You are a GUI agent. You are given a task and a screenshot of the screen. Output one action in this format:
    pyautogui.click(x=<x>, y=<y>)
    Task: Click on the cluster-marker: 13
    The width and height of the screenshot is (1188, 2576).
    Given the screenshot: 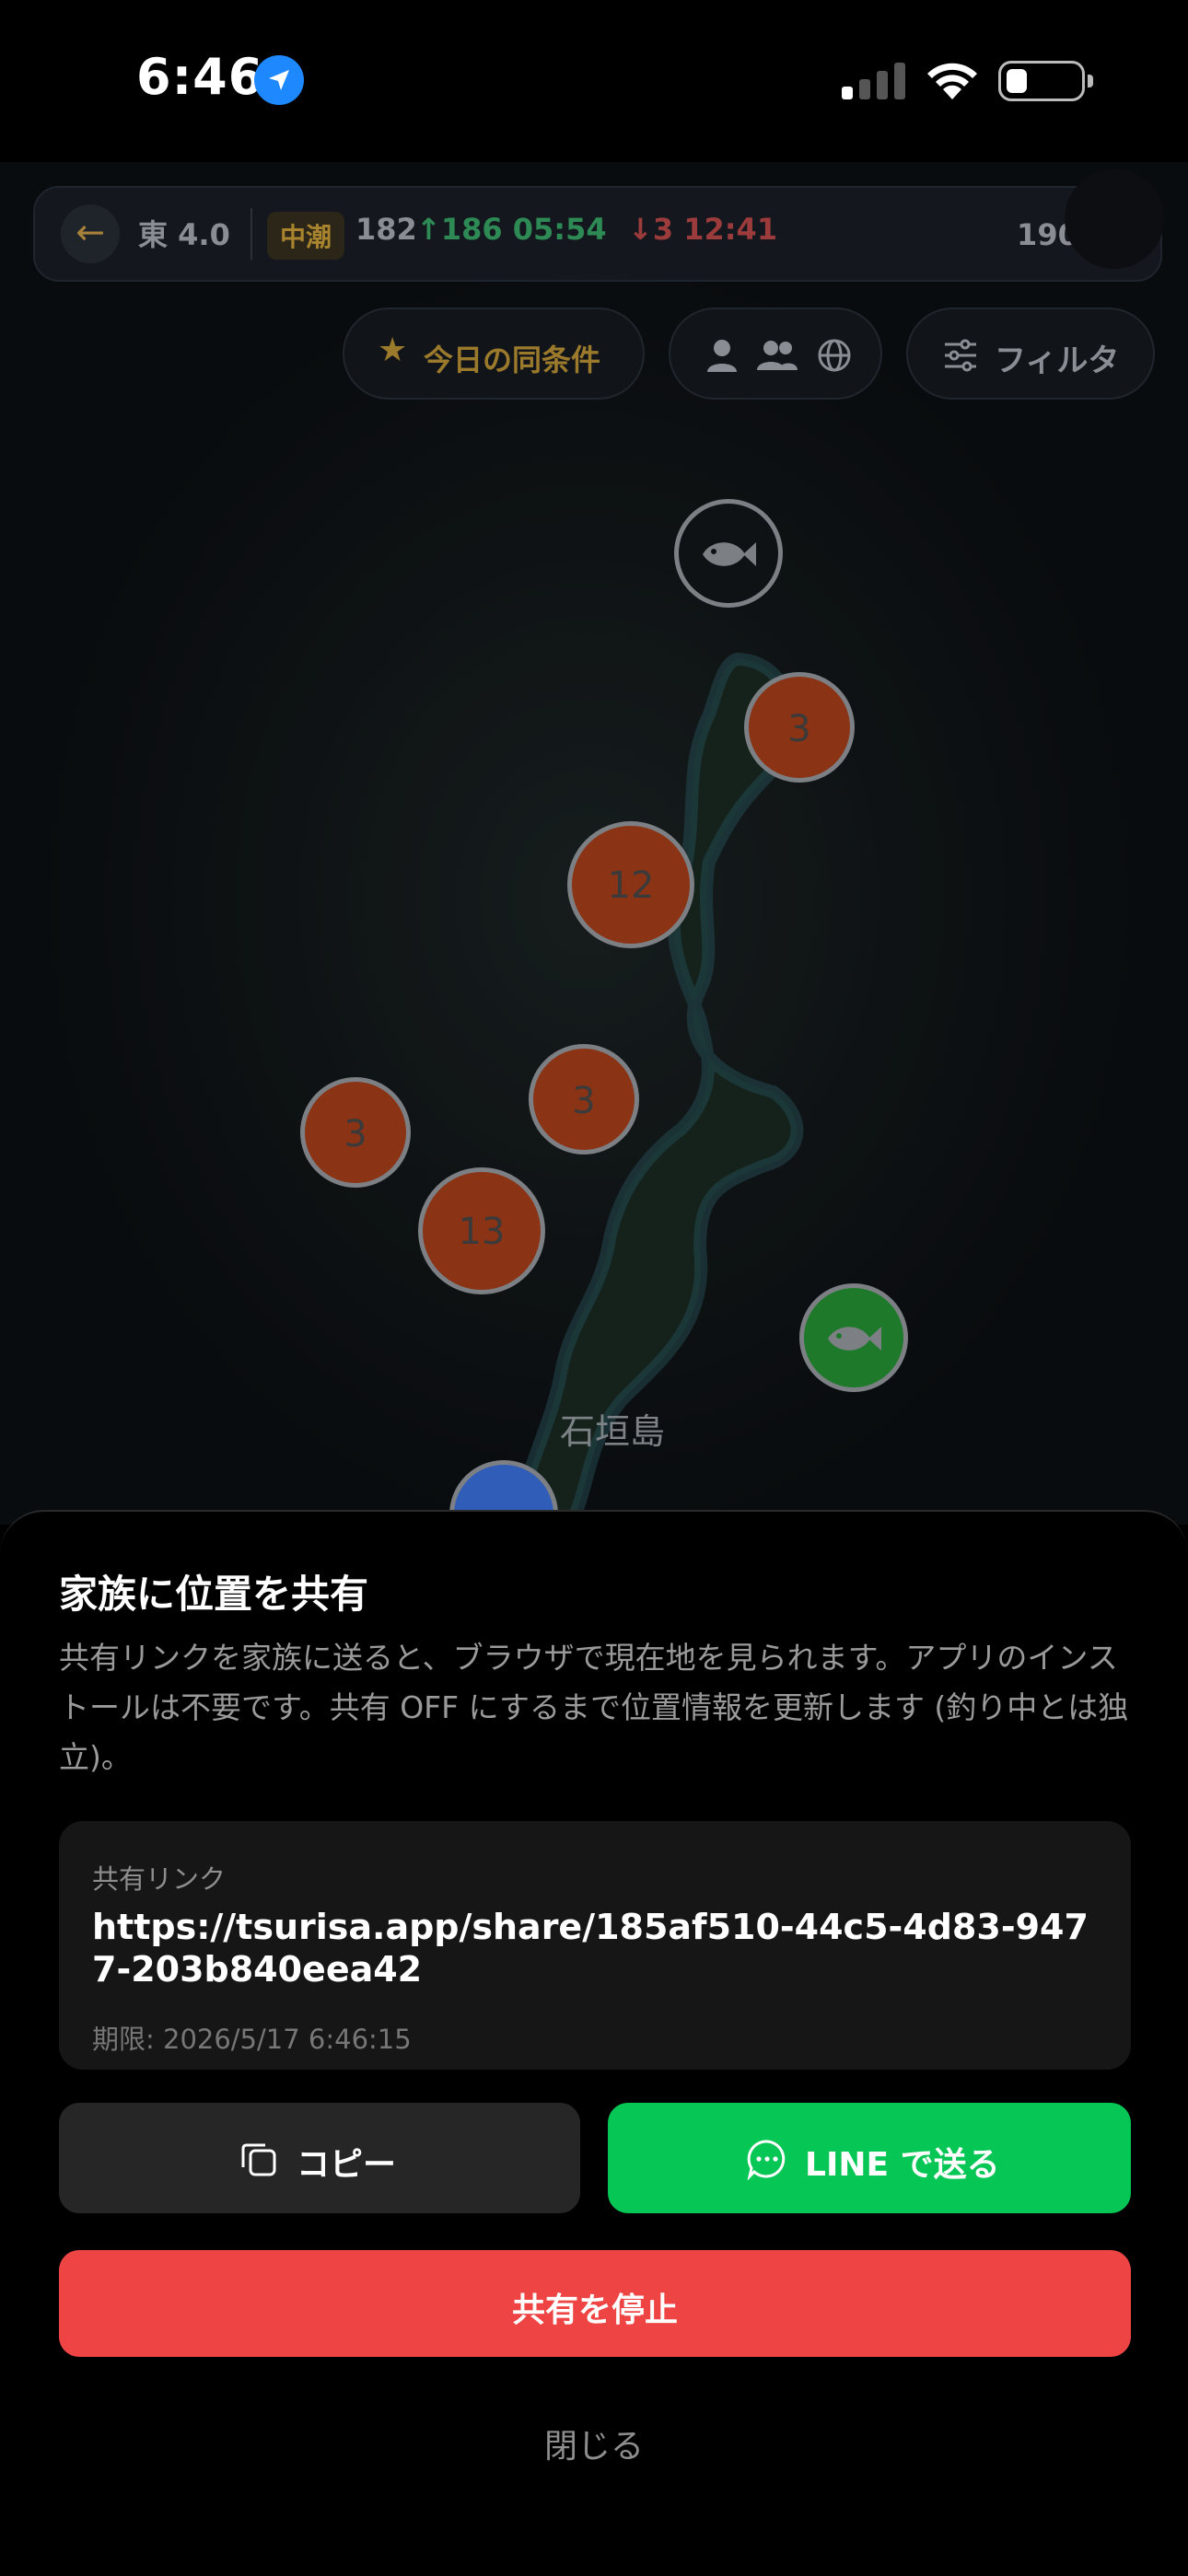 What is the action you would take?
    pyautogui.click(x=482, y=1230)
    